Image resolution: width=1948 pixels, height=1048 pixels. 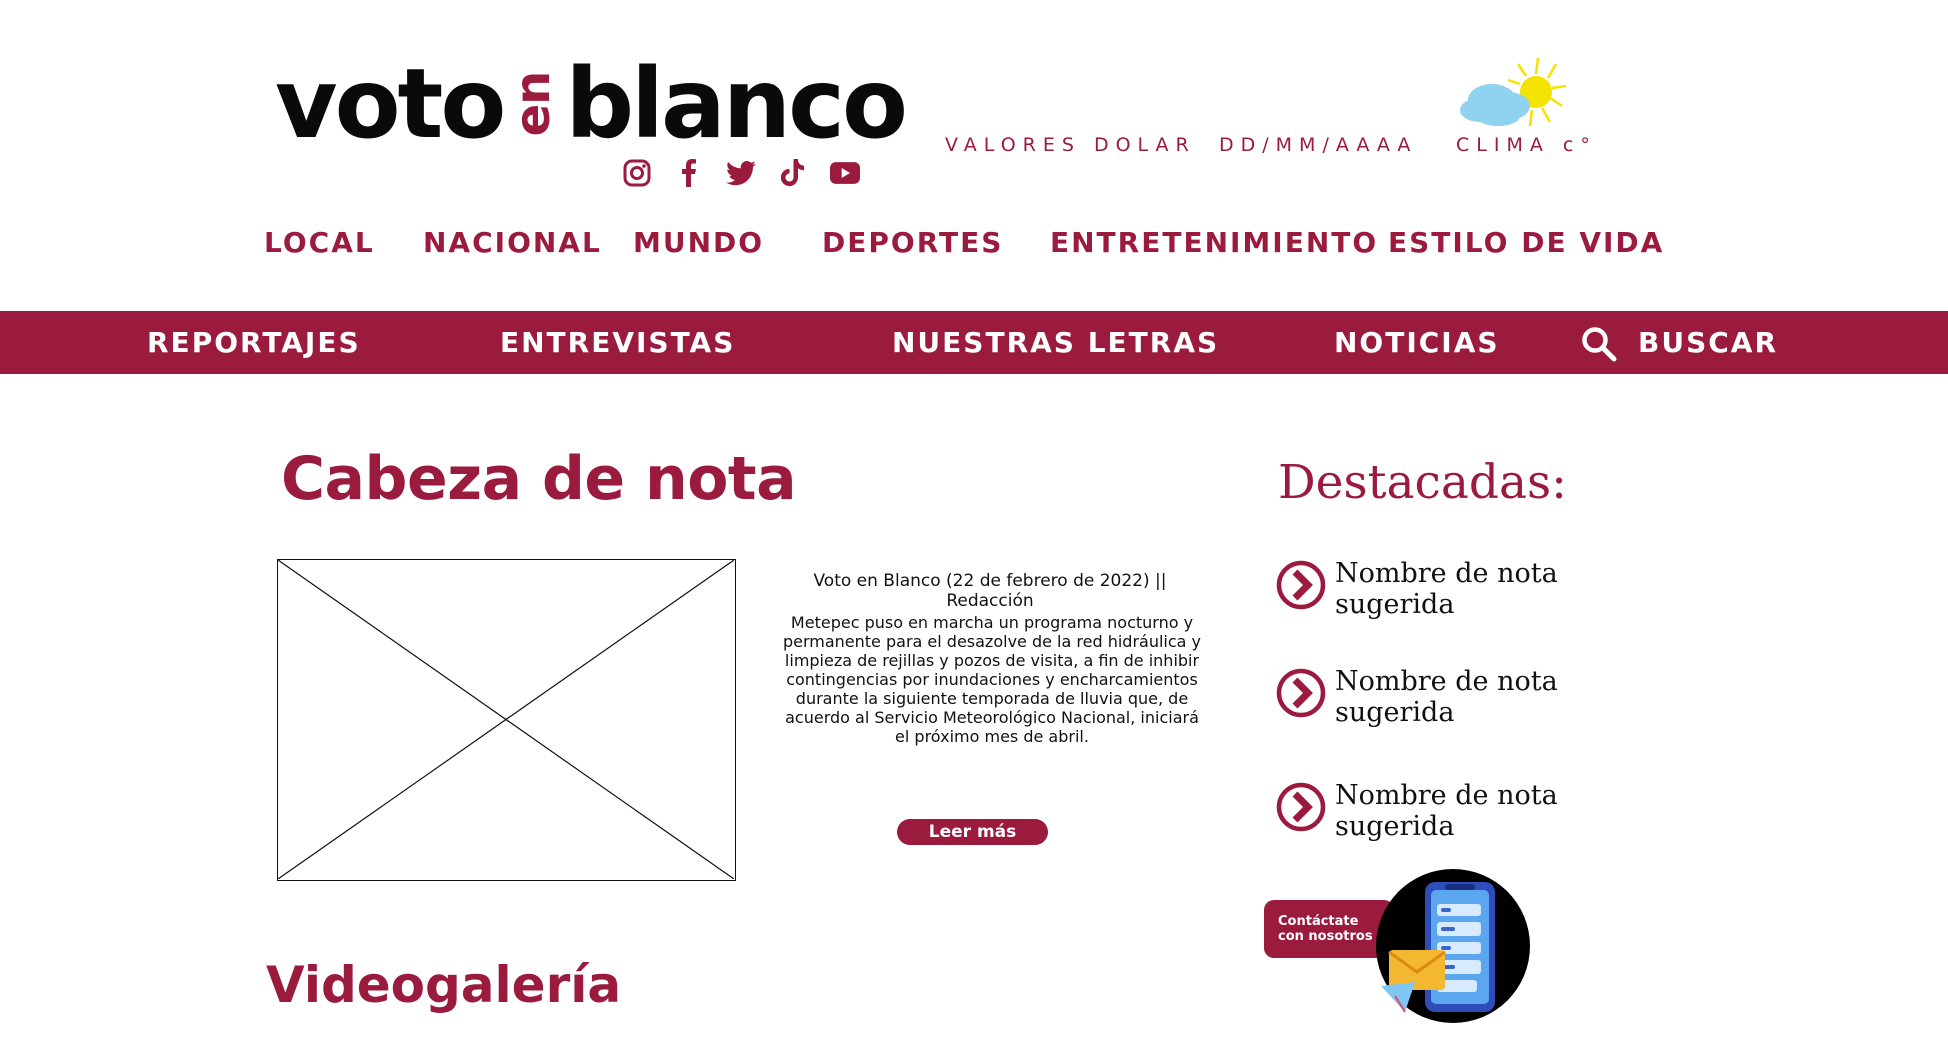 I want to click on nav-local: LOCAL, so click(x=319, y=242).